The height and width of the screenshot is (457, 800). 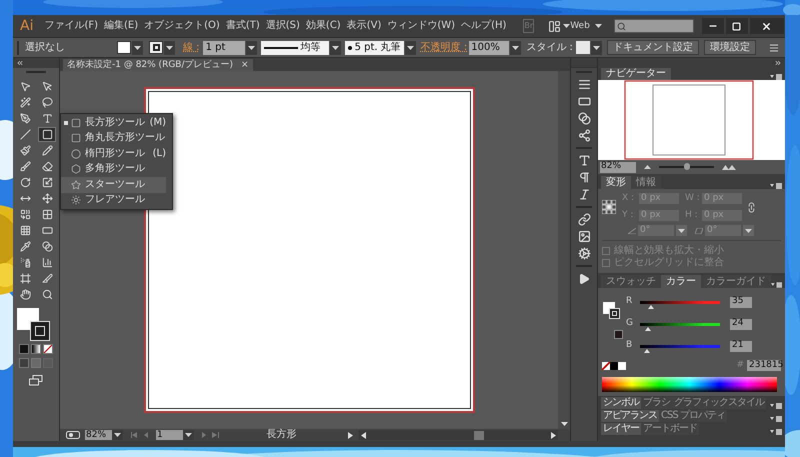 What do you see at coordinates (632, 231) in the screenshot?
I see `angle-icon` at bounding box center [632, 231].